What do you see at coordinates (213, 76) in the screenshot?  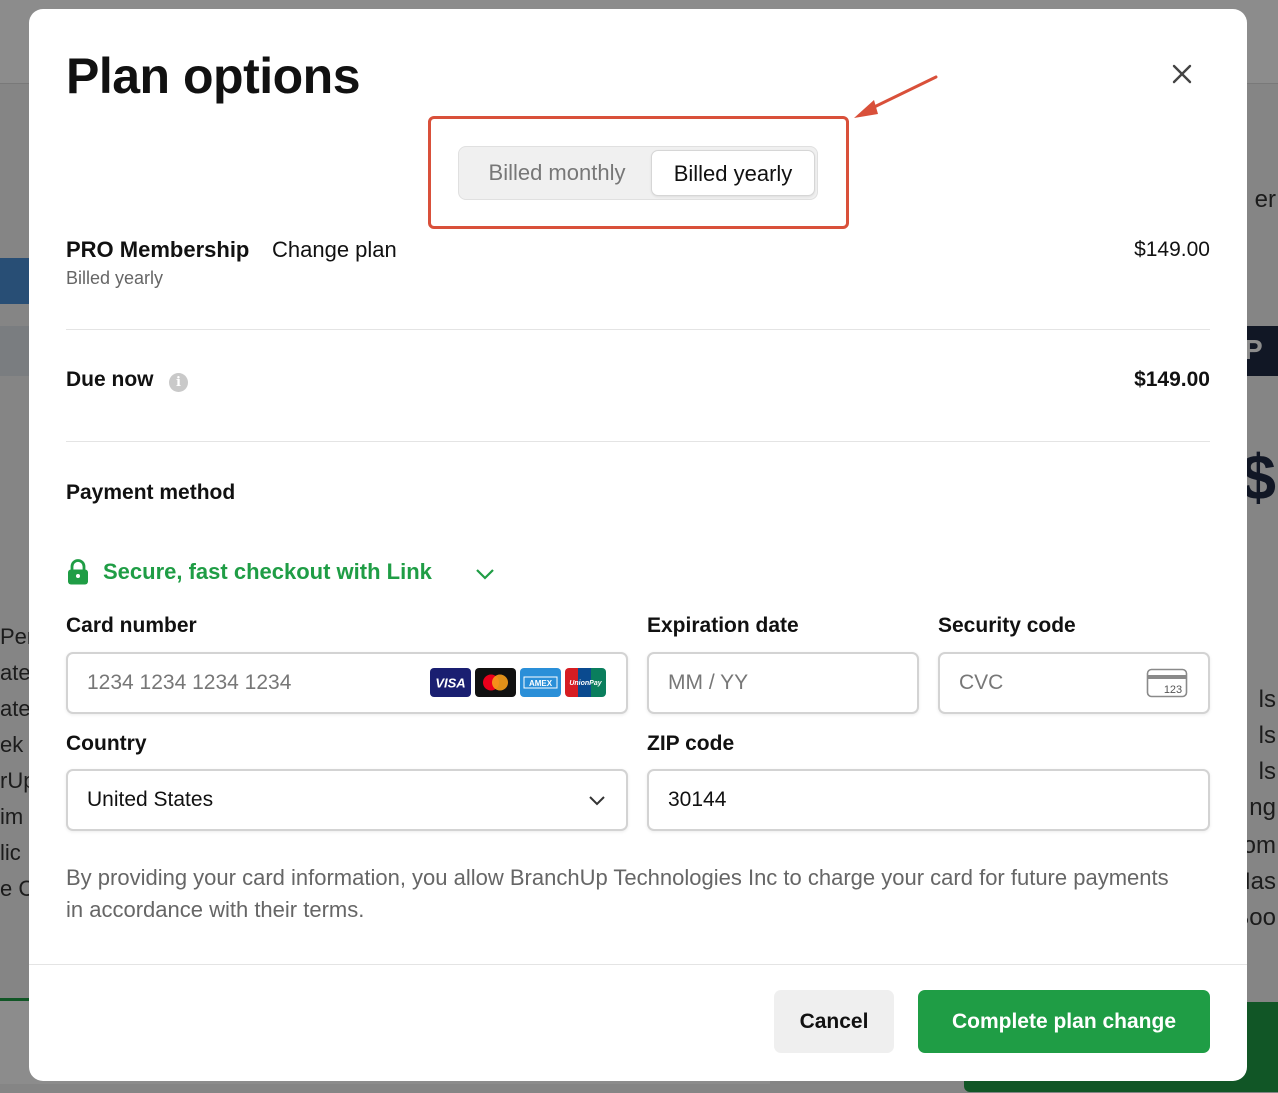 I see `modal-title: Plan options` at bounding box center [213, 76].